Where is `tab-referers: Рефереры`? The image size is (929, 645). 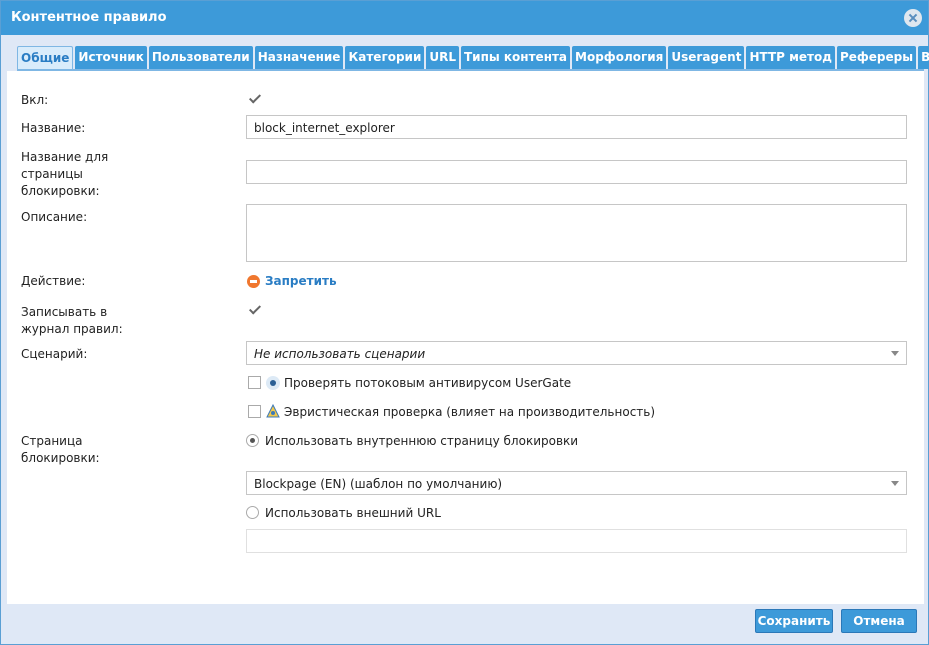 tab-referers: Рефереры is located at coordinates (876, 57).